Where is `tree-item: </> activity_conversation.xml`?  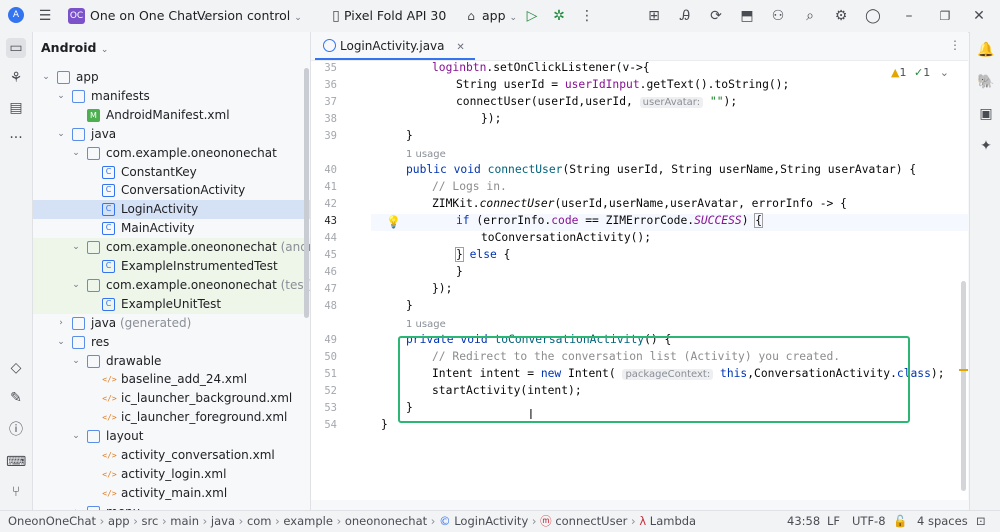 tree-item: </> activity_conversation.xml is located at coordinates (171, 455).